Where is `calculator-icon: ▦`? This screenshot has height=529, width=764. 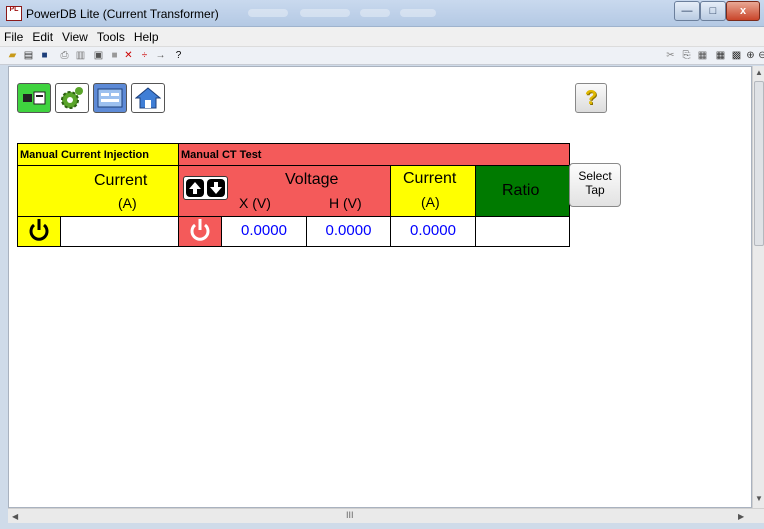
calculator-icon: ▦ is located at coordinates (720, 55).